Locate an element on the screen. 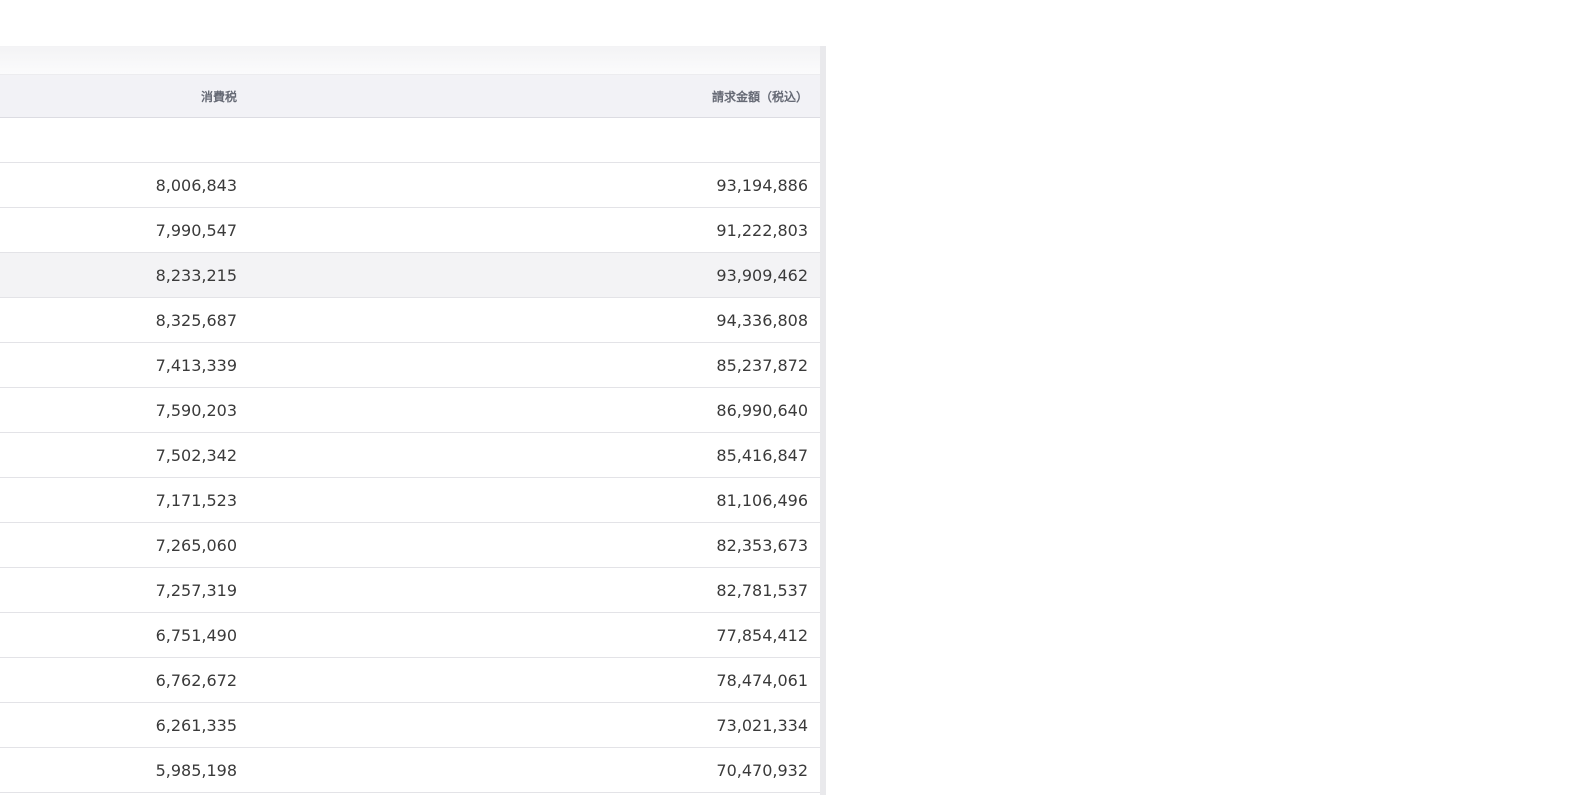  panel-header-bar is located at coordinates (410, 60).